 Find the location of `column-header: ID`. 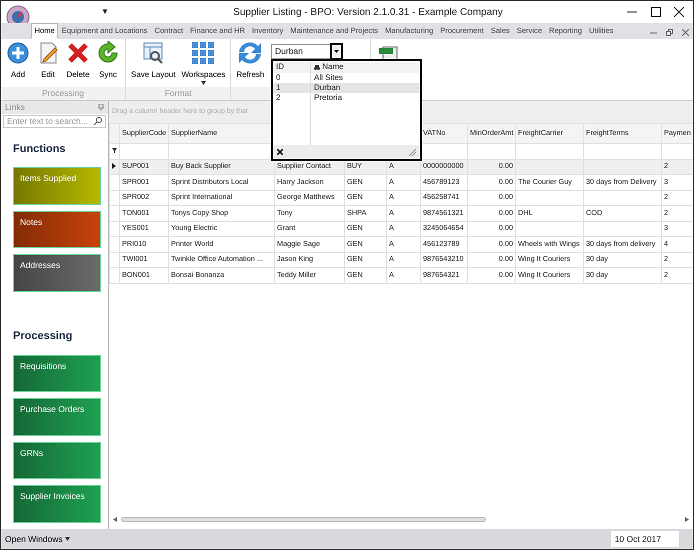

column-header: ID is located at coordinates (292, 67).